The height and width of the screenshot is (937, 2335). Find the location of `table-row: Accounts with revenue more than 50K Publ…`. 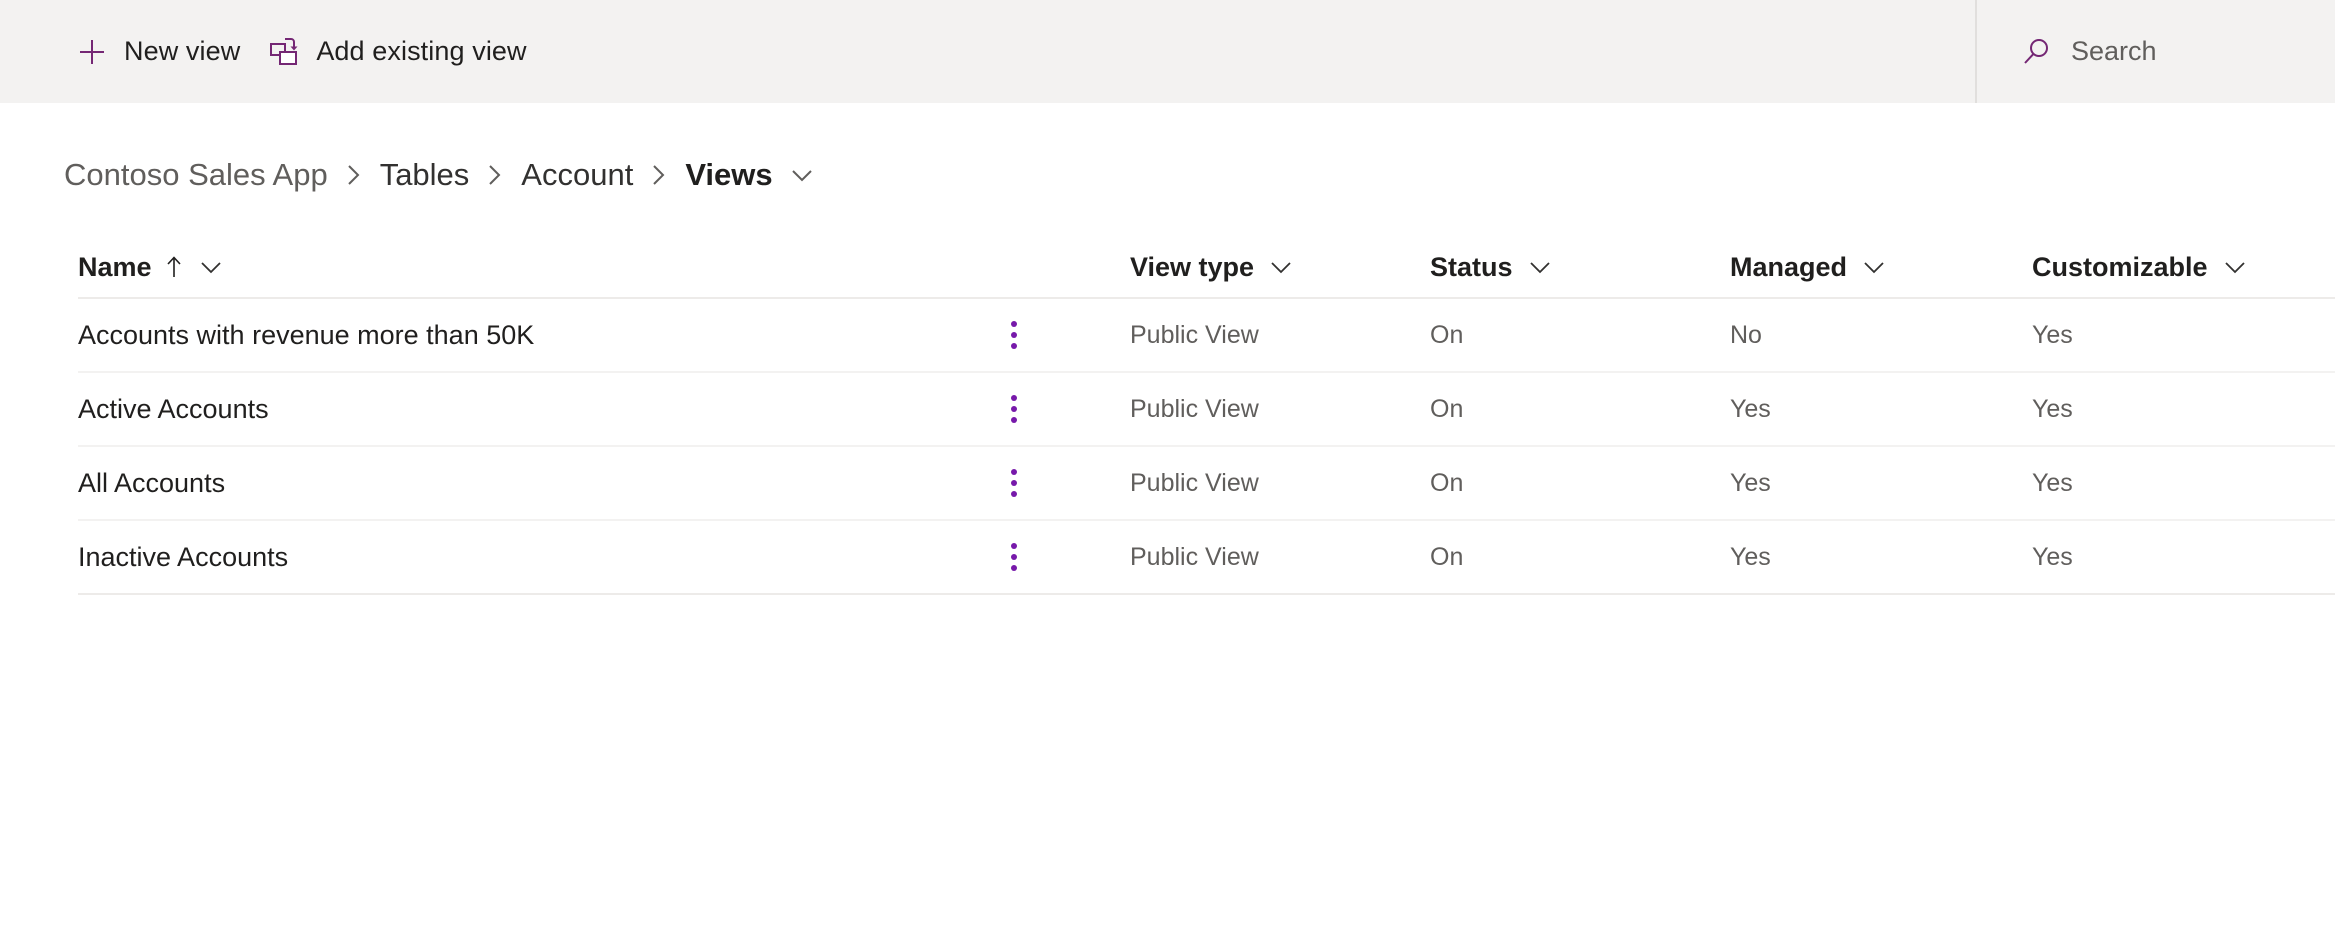

table-row: Accounts with revenue more than 50K Publ… is located at coordinates (1206, 336).